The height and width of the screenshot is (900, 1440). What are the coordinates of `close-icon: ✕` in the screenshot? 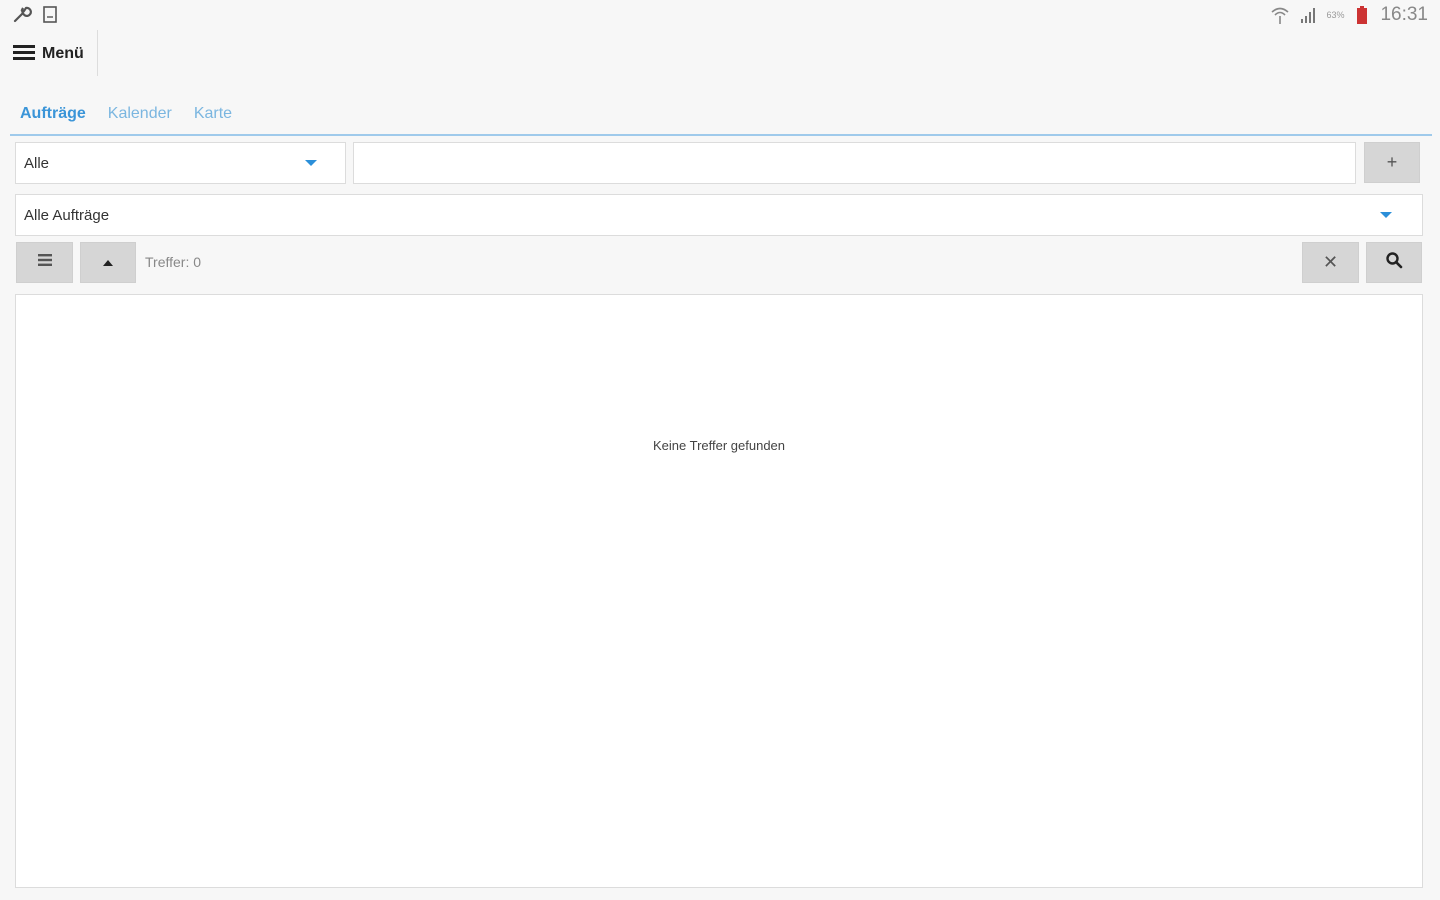 It's located at (1330, 262).